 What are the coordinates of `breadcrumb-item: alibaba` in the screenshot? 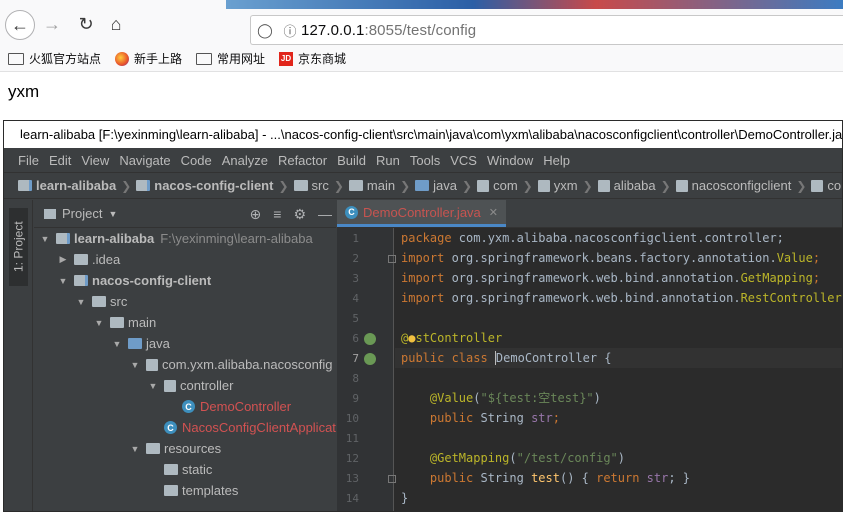 It's located at (626, 185).